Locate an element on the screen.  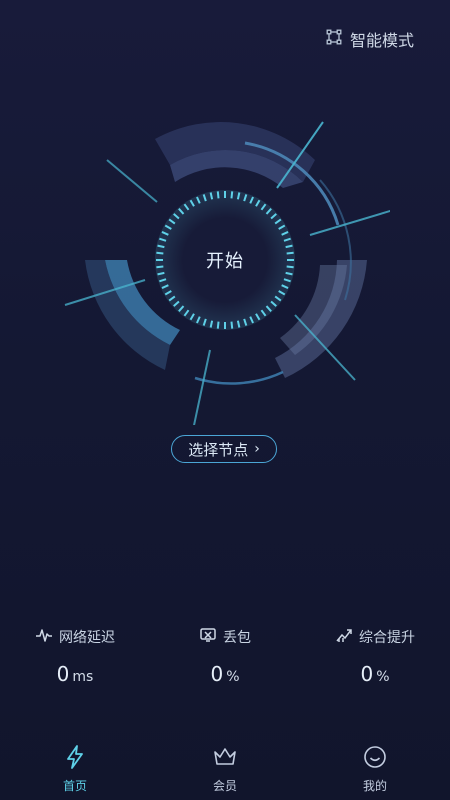
tab-profile-label: 我的 is located at coordinates (374, 786).